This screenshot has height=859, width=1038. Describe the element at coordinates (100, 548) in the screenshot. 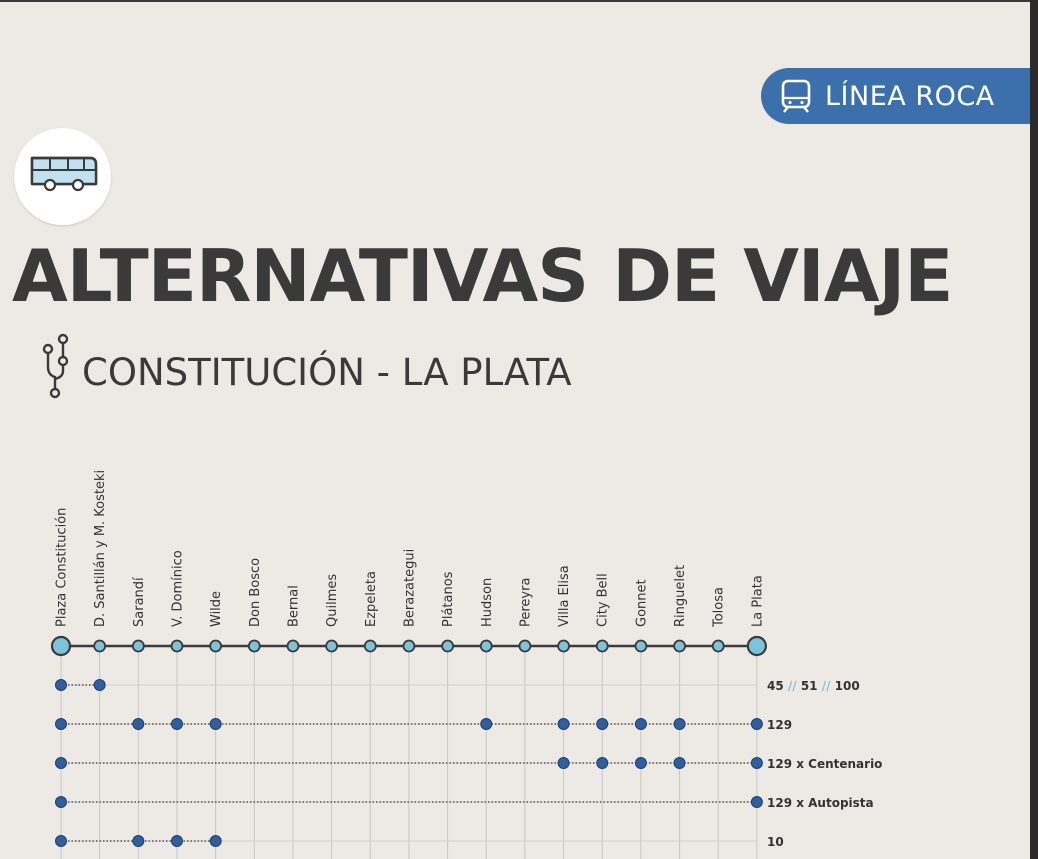

I see `station-label: D. Santillán y M. Kosteki` at that location.